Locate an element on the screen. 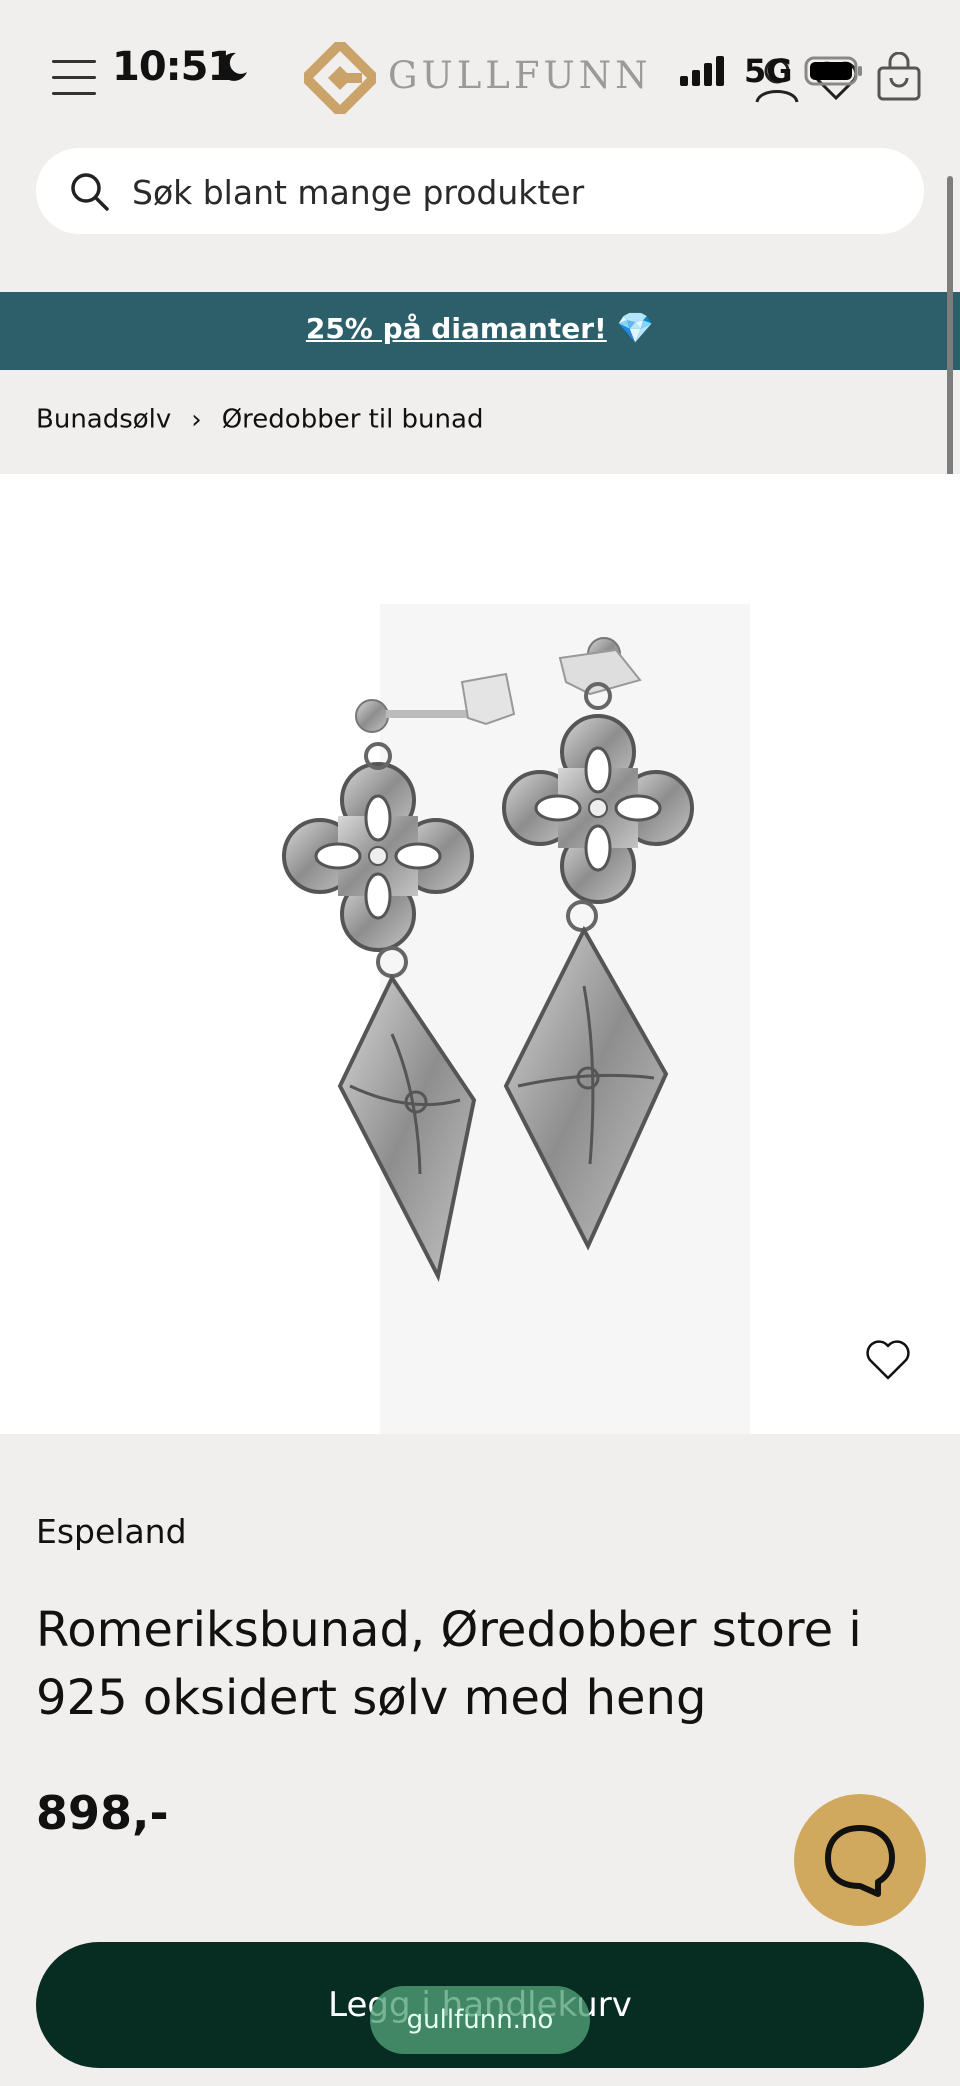 Image resolution: width=960 pixels, height=2086 pixels. diamond-icon: 💎 is located at coordinates (635, 328).